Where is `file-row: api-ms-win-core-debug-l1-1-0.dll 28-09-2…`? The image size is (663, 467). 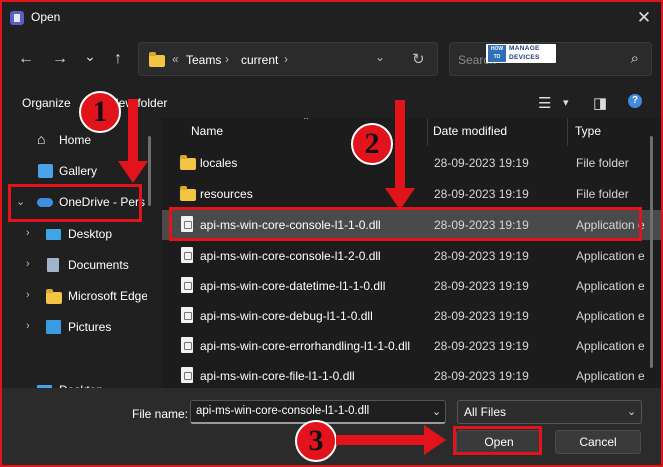 file-row: api-ms-win-core-debug-l1-1-0.dll 28-09-2… is located at coordinates (411, 316).